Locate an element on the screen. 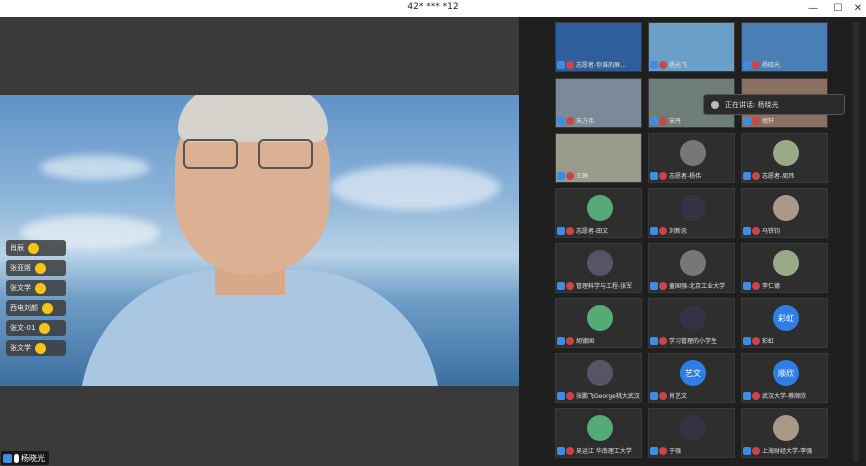 This screenshot has height=466, width=866. participant-tile: 胡德国 is located at coordinates (598, 323).